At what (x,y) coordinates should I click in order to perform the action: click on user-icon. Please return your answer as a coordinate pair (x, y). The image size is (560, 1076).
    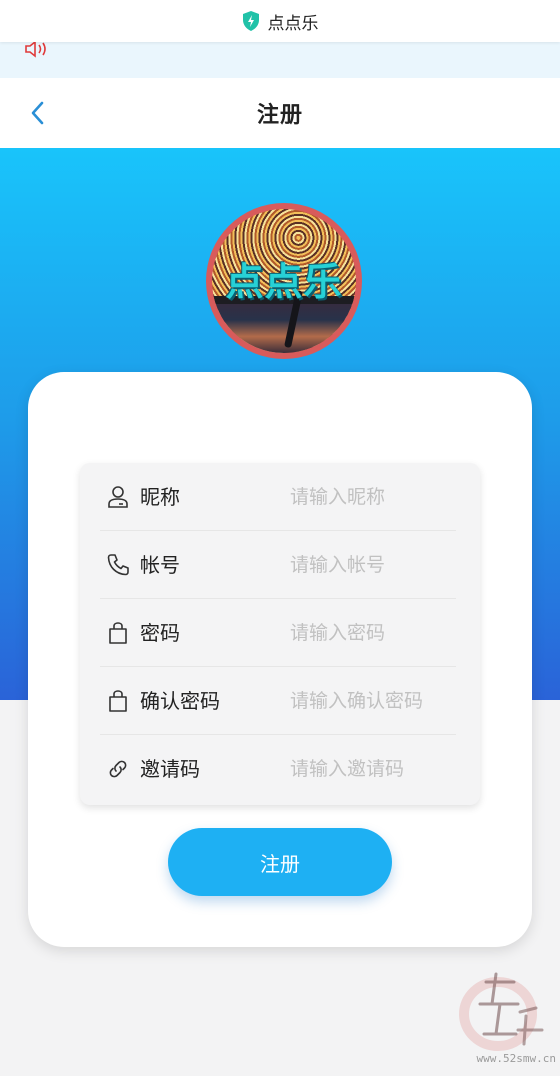
    Looking at the image, I should click on (118, 497).